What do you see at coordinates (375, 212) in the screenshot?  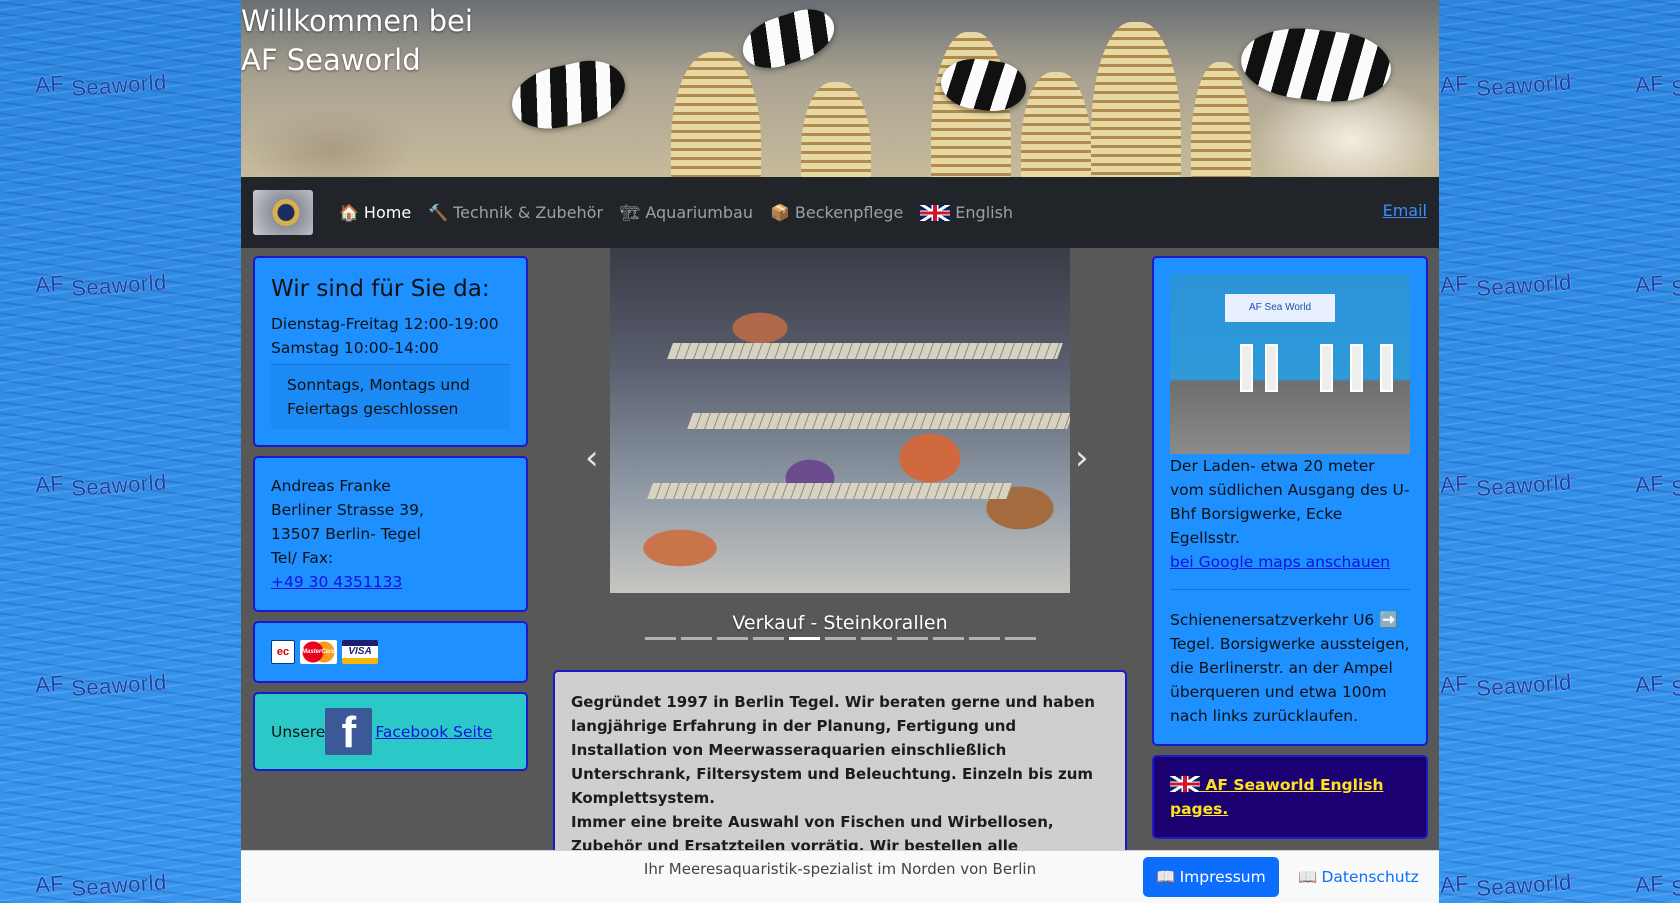 I see `nav-home: 🏠 Home` at bounding box center [375, 212].